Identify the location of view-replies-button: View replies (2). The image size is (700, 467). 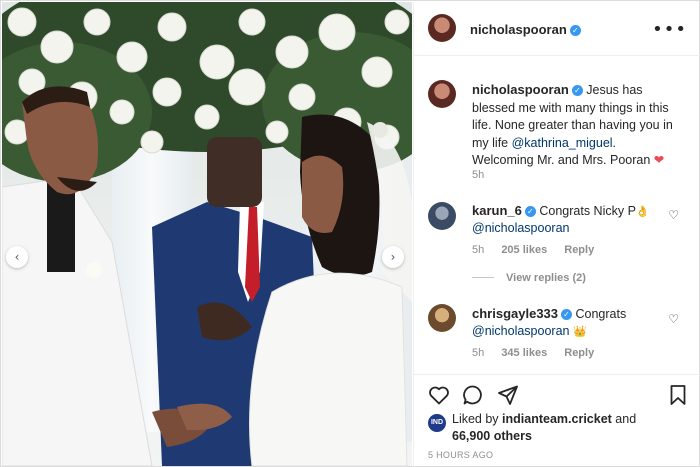
(529, 278).